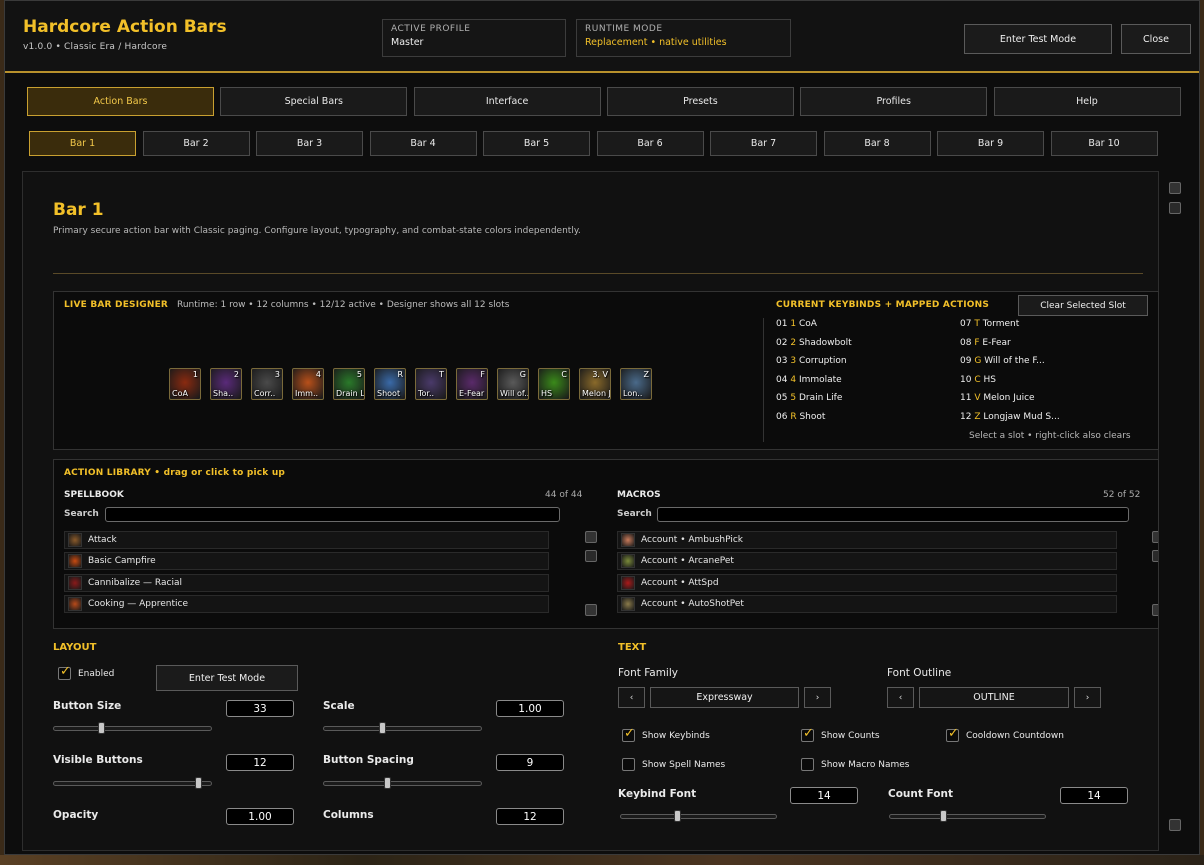 The image size is (1204, 865). What do you see at coordinates (990, 143) in the screenshot?
I see `bar-tab-9: Bar 9` at bounding box center [990, 143].